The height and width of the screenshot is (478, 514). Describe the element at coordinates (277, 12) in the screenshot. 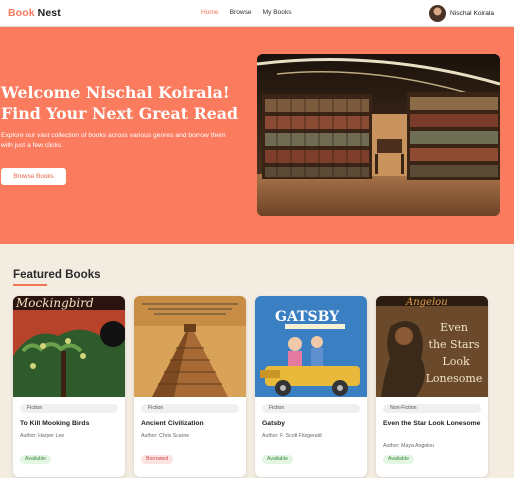

I see `nav-link-my-books: My Books` at that location.